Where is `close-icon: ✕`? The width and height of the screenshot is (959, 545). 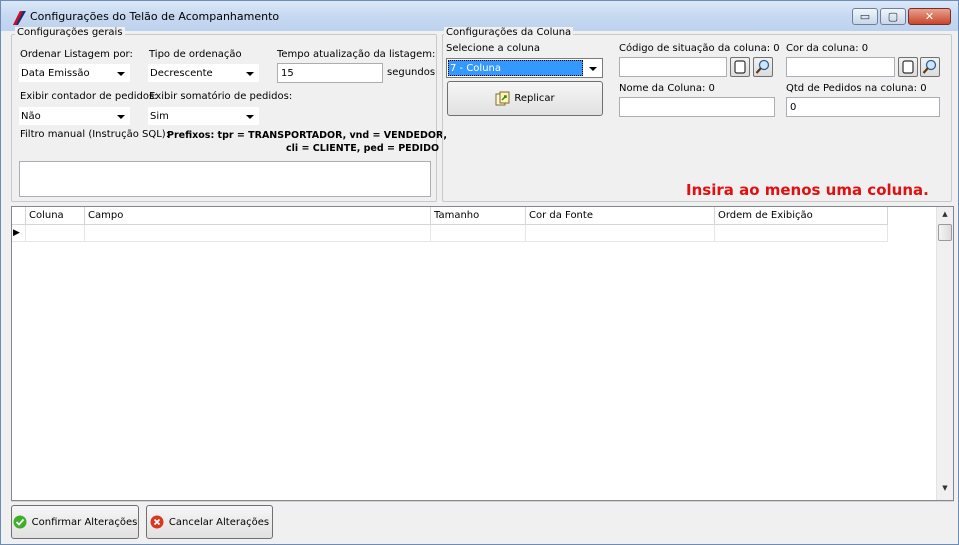
close-icon: ✕ is located at coordinates (929, 16).